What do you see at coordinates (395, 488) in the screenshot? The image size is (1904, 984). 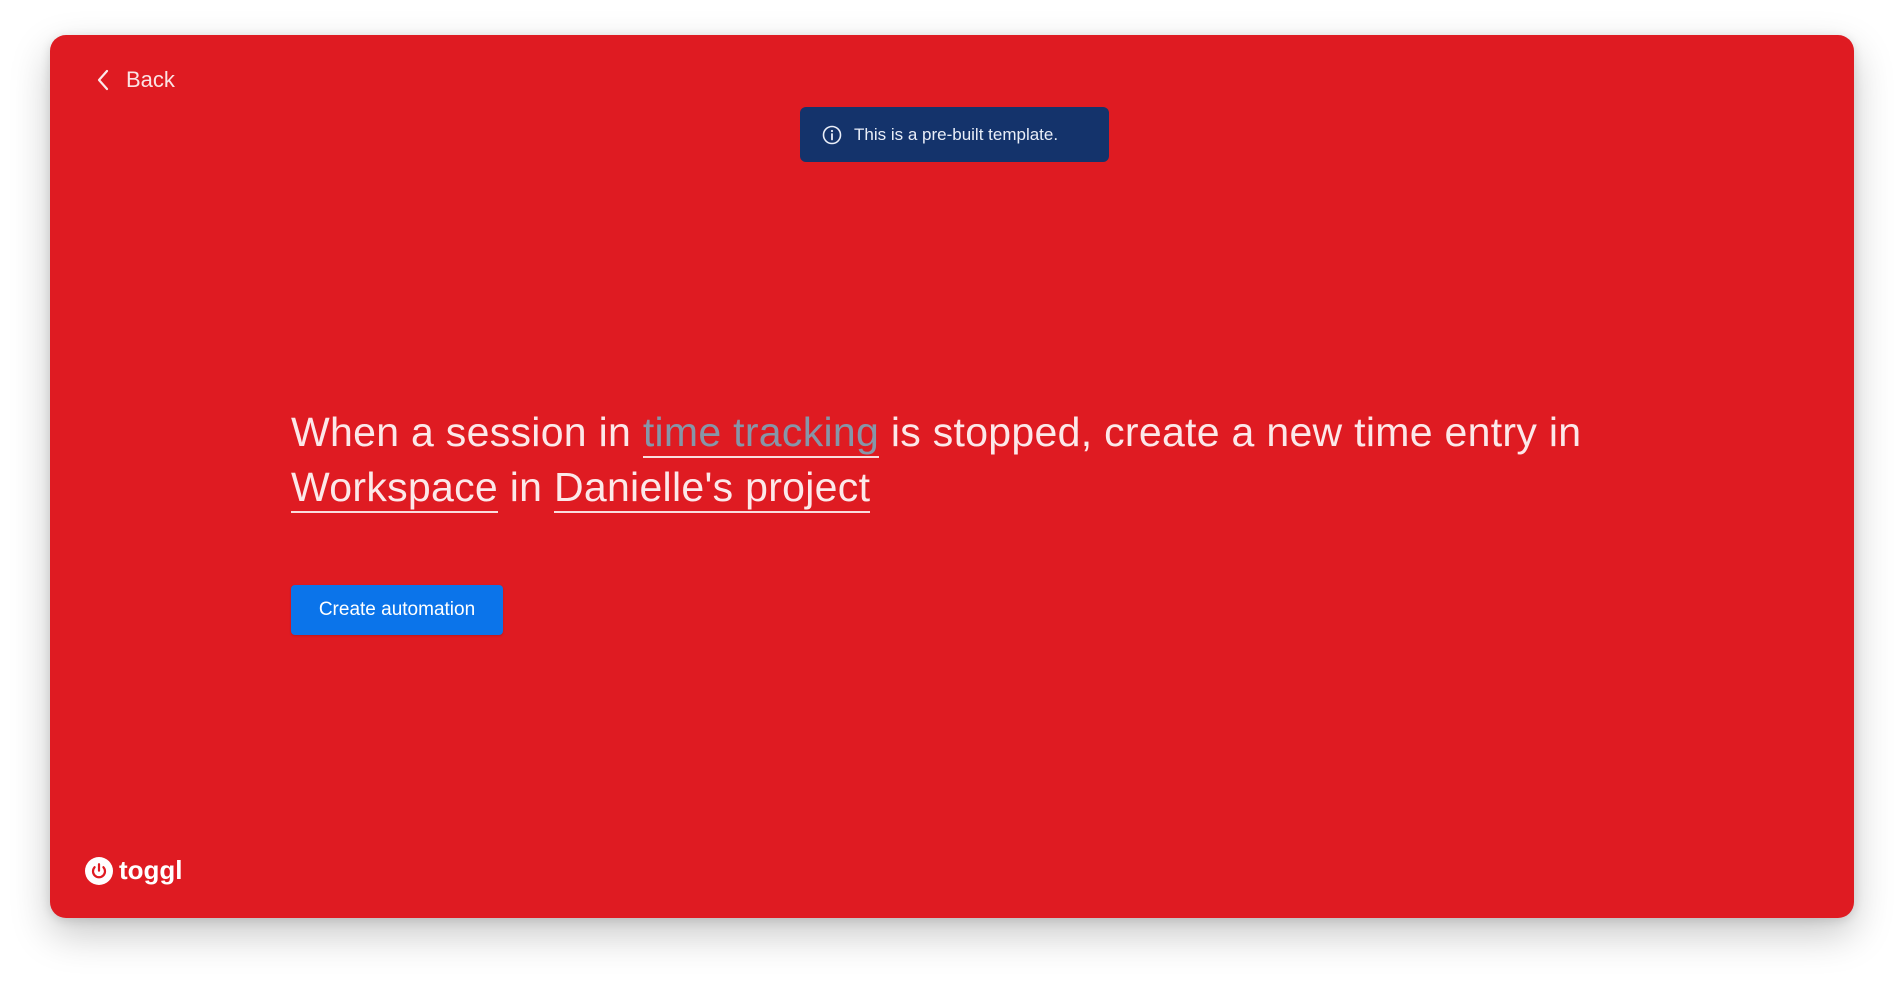 I see `workspace-selector: Workspace` at bounding box center [395, 488].